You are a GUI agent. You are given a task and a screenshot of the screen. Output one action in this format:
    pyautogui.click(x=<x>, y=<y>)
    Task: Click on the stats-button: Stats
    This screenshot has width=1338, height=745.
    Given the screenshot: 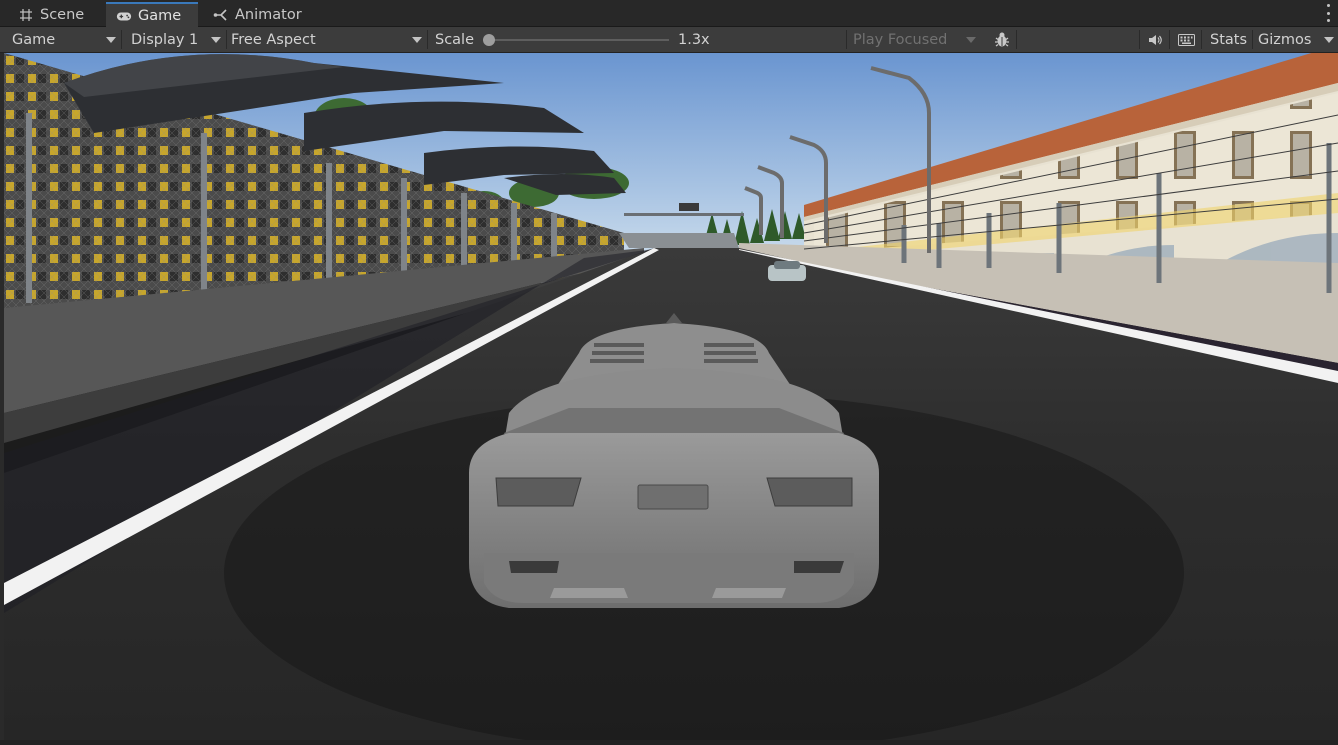 What is the action you would take?
    pyautogui.click(x=1228, y=39)
    